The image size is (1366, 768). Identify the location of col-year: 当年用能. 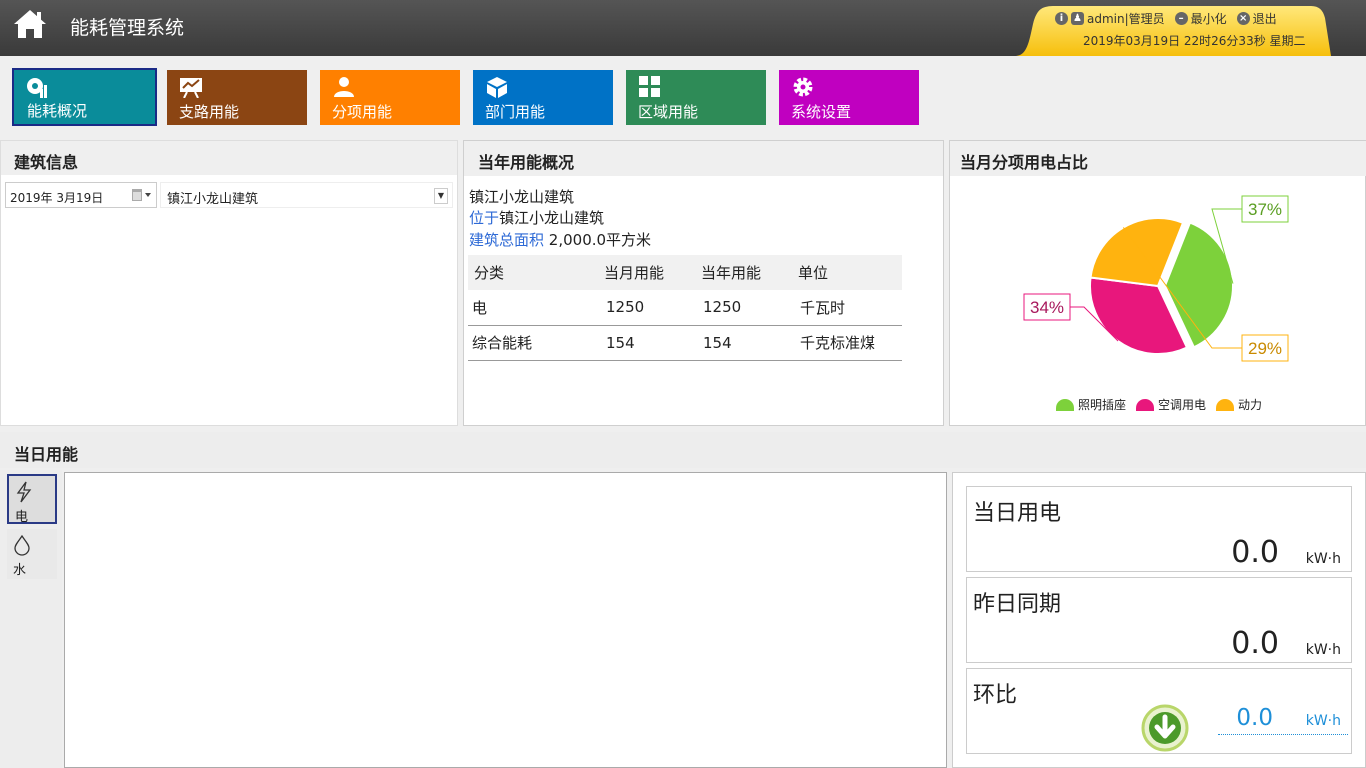
(743, 272).